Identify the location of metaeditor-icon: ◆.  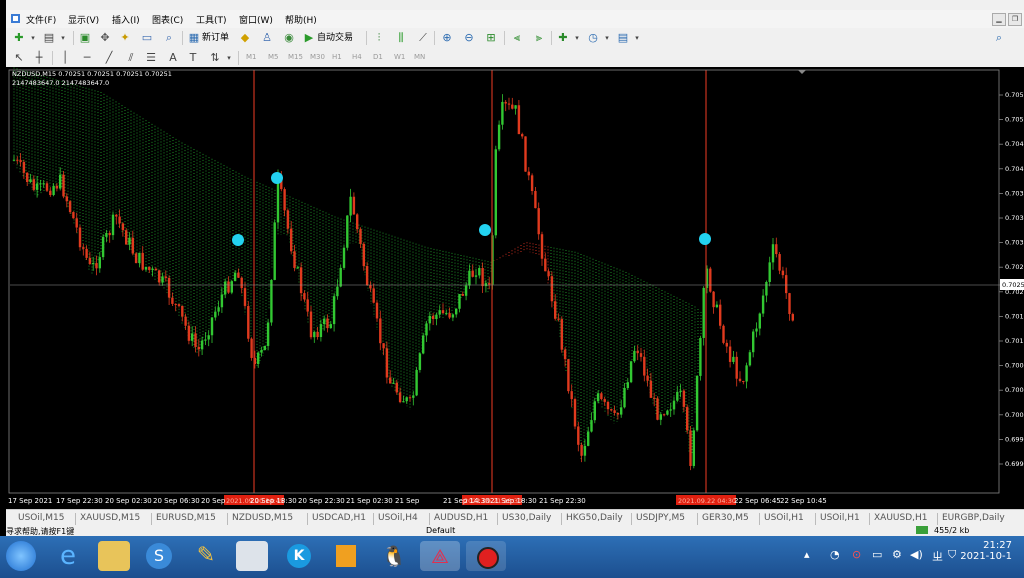
(245, 38).